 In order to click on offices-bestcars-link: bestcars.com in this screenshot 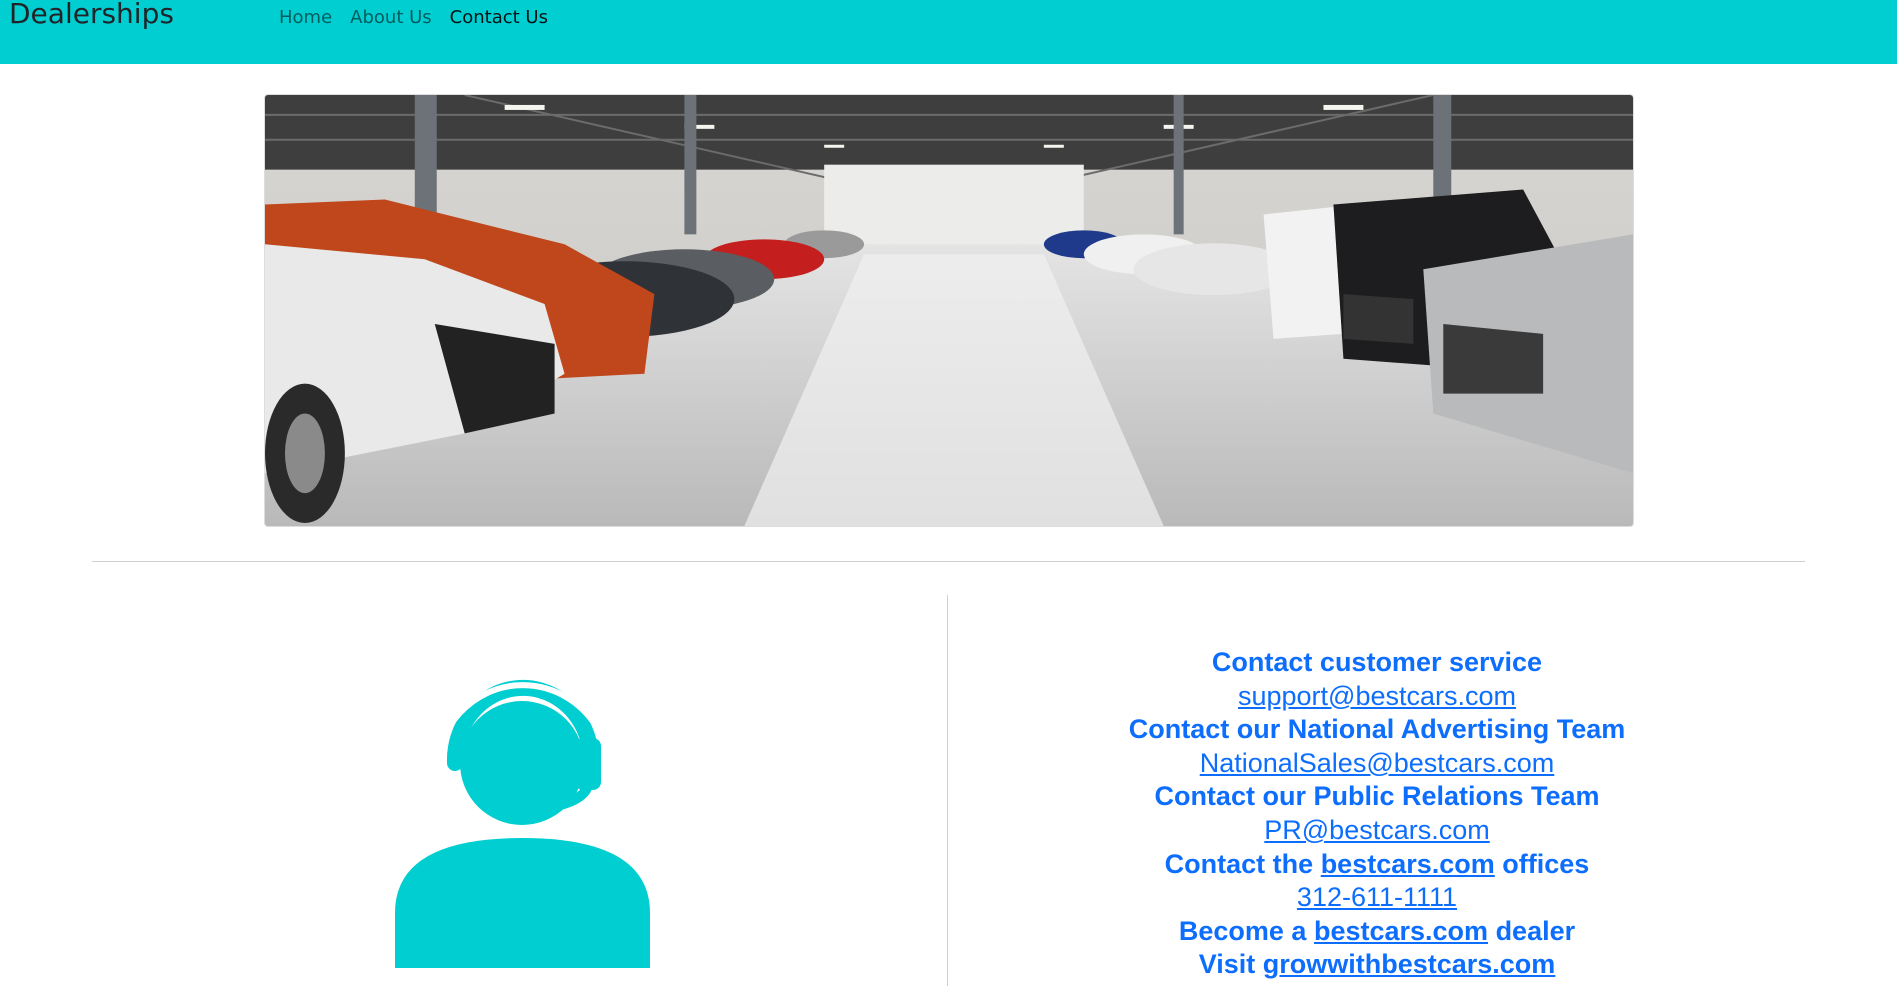, I will do `click(1408, 864)`.